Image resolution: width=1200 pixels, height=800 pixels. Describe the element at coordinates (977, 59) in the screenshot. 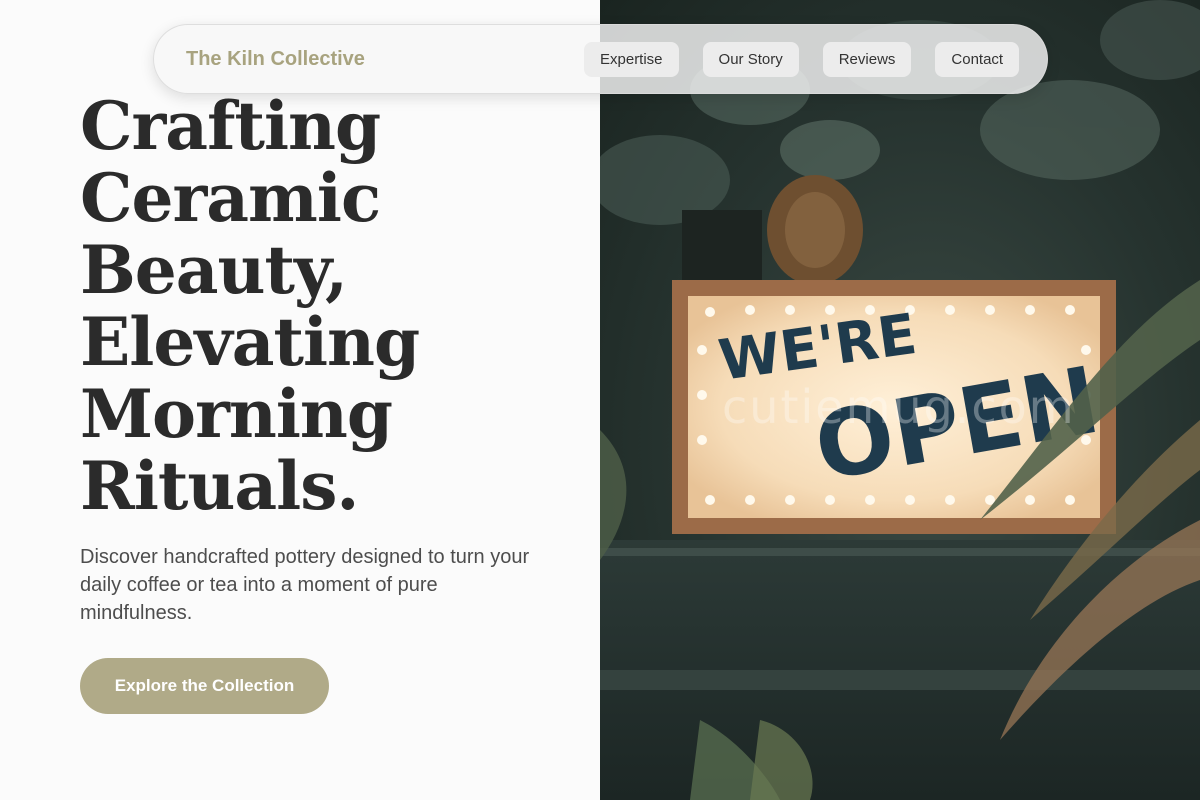

I see `nav-link-contact: Contact` at that location.